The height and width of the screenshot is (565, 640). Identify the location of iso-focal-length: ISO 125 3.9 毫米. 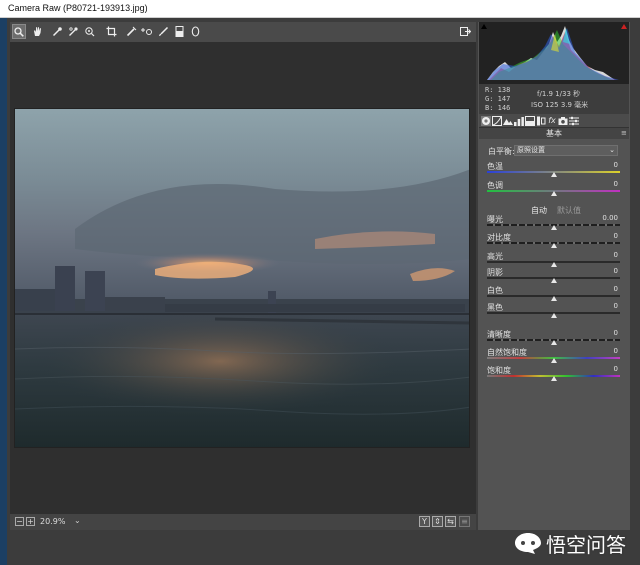
(560, 105).